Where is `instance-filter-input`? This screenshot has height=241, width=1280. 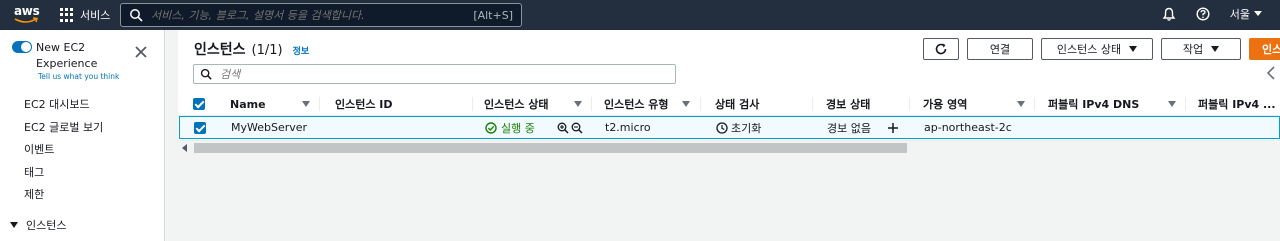
instance-filter-input is located at coordinates (444, 74).